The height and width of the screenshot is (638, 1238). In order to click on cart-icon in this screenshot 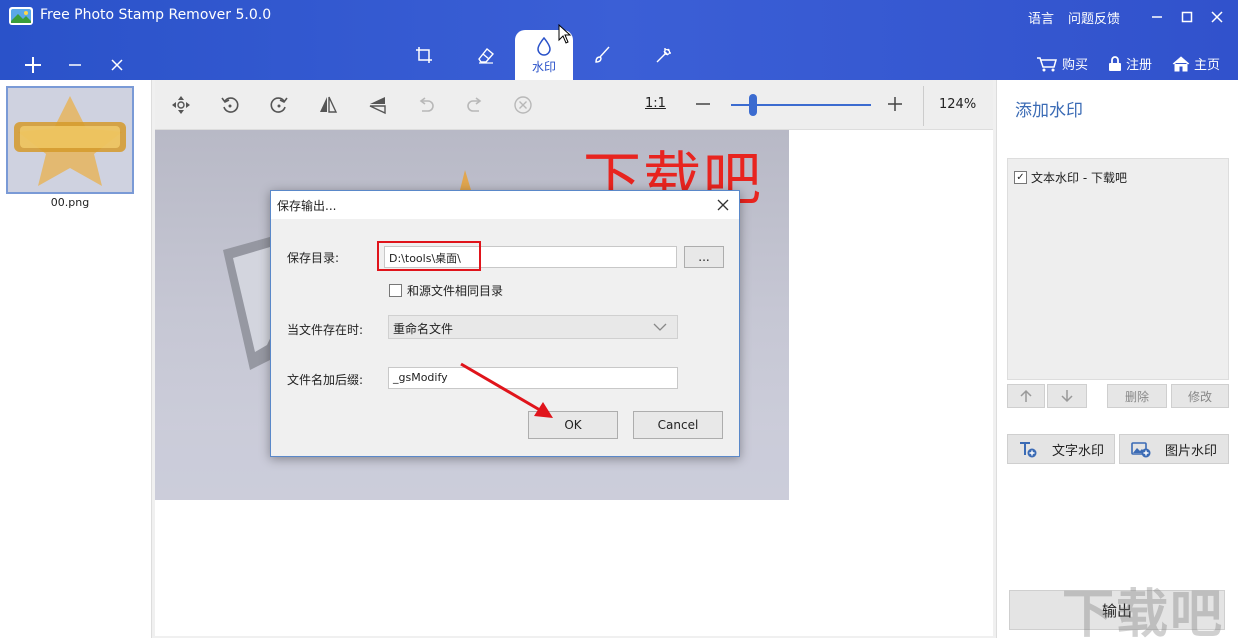, I will do `click(1046, 63)`.